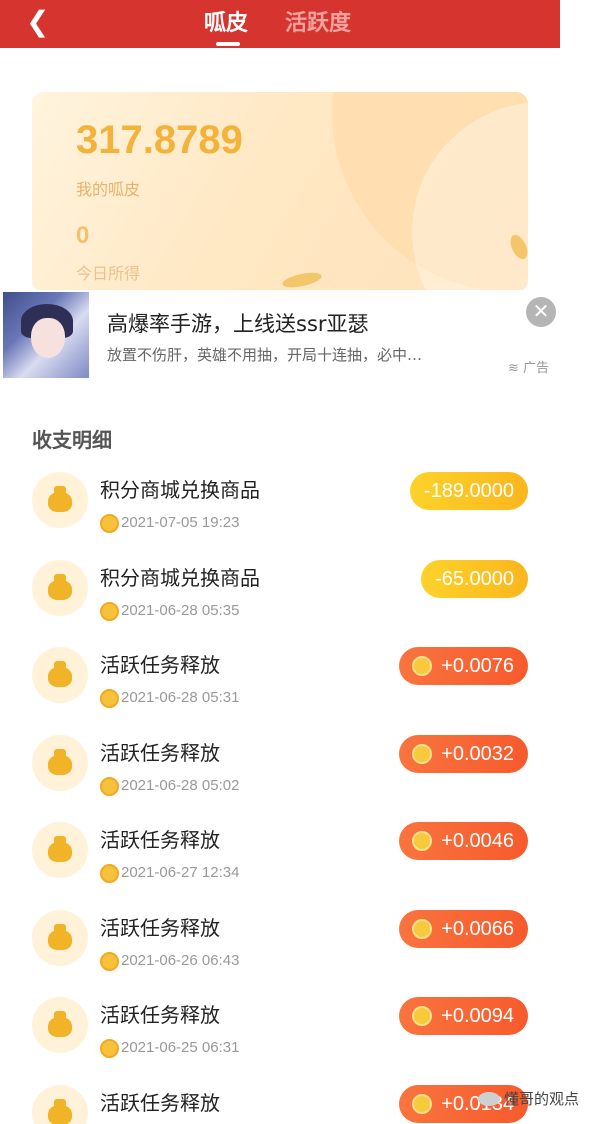 This screenshot has width=593, height=1124. I want to click on ad-label: ≋ 广告, so click(529, 368).